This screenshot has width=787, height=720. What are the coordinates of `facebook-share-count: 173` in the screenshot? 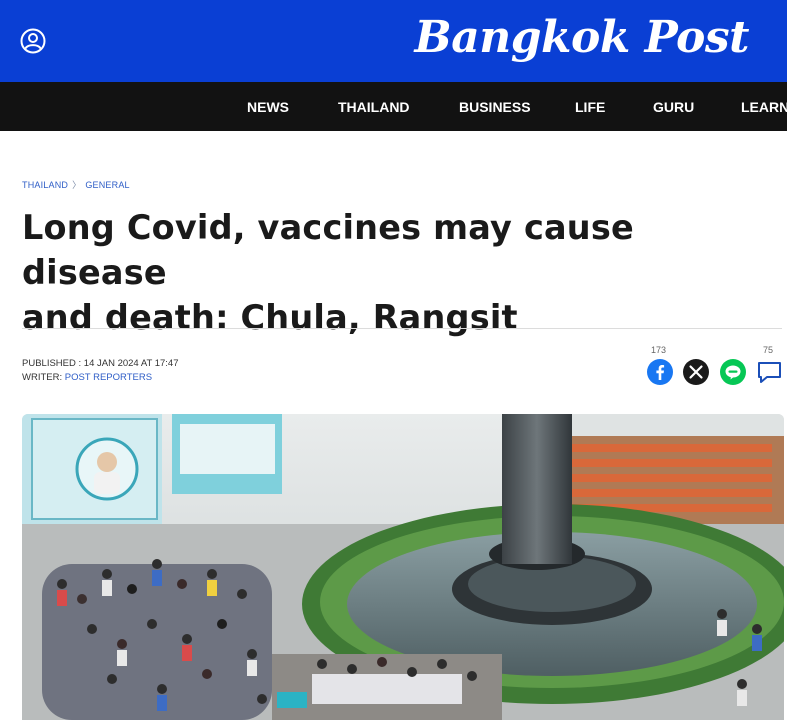 It's located at (659, 350).